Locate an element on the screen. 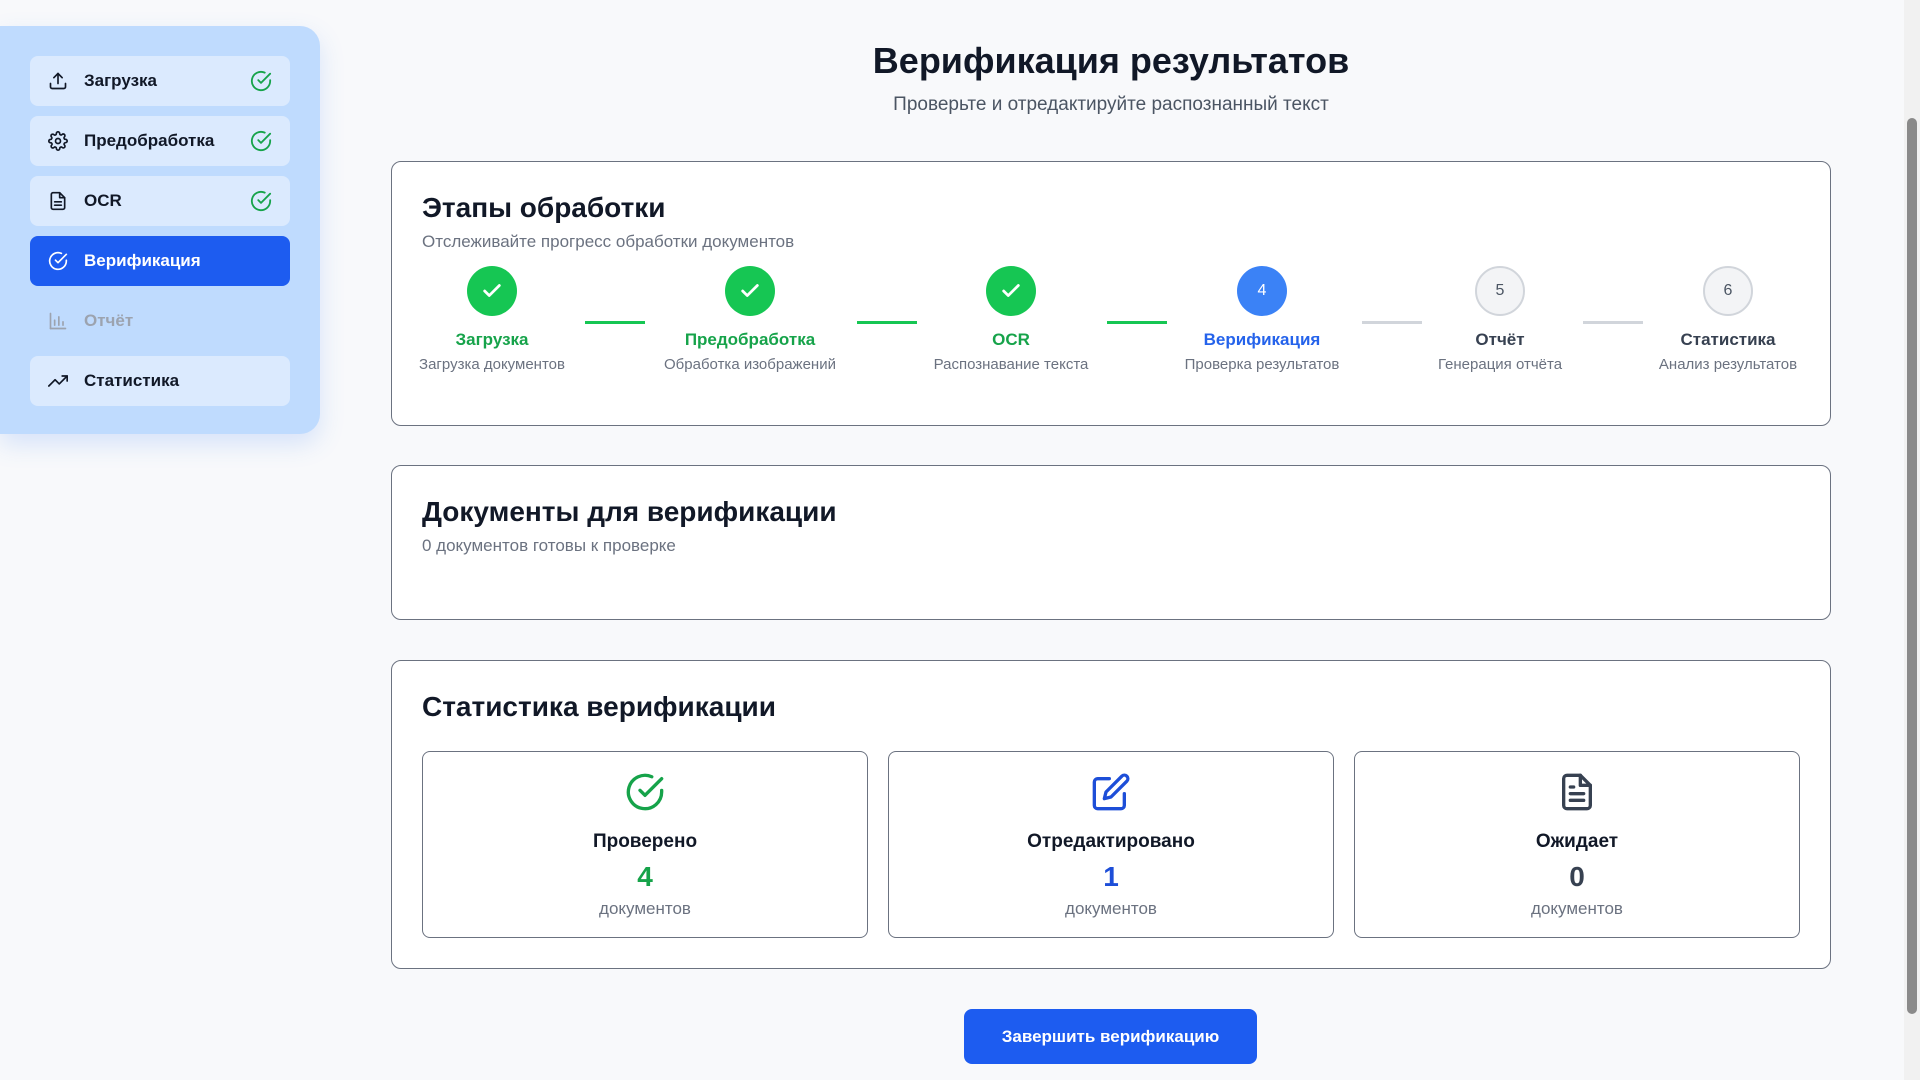 Image resolution: width=1920 pixels, height=1080 pixels. step-description: Генерация отчёта is located at coordinates (1500, 364).